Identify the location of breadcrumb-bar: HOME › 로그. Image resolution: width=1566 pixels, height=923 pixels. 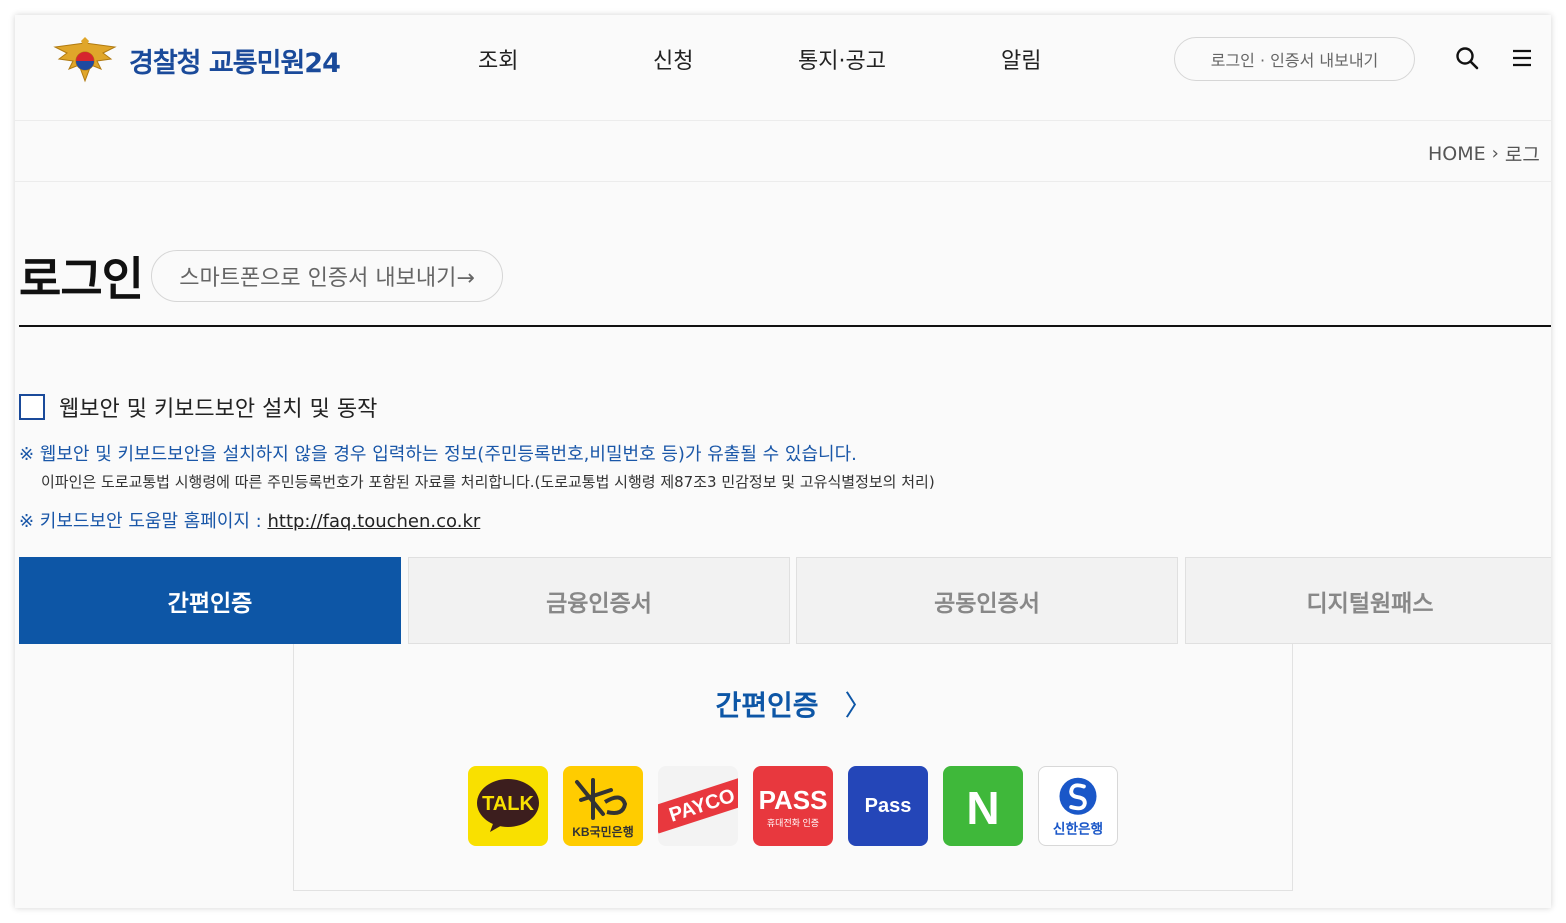
(783, 152).